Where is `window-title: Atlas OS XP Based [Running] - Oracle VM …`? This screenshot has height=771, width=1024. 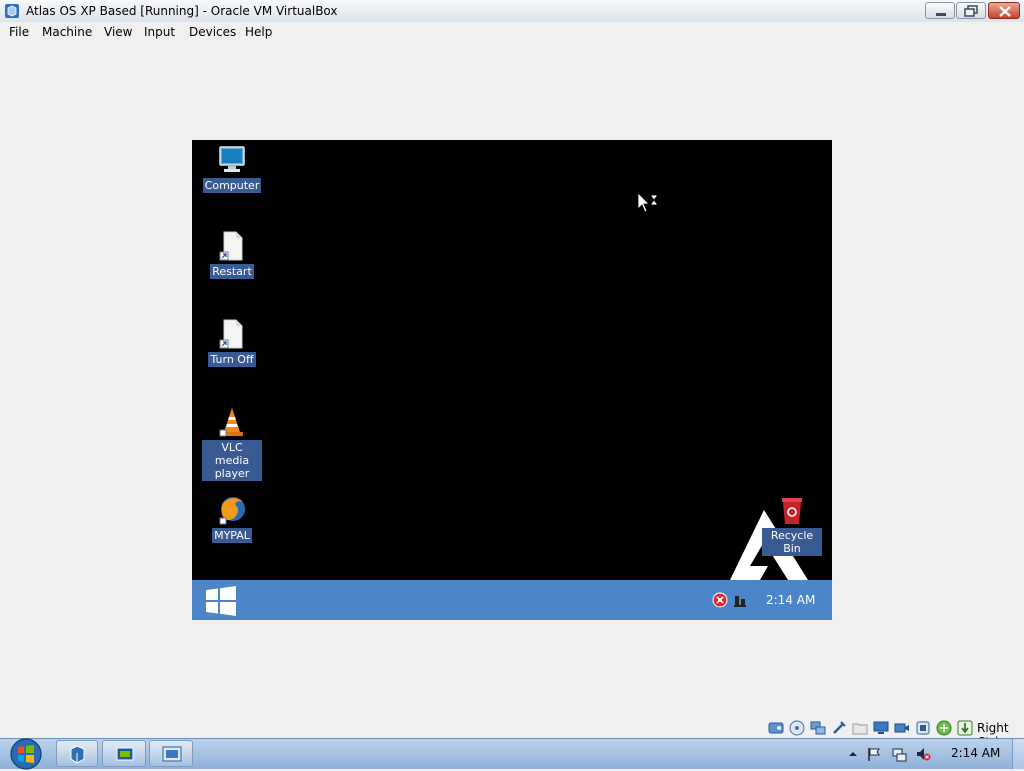 window-title: Atlas OS XP Based [Running] - Oracle VM … is located at coordinates (182, 11).